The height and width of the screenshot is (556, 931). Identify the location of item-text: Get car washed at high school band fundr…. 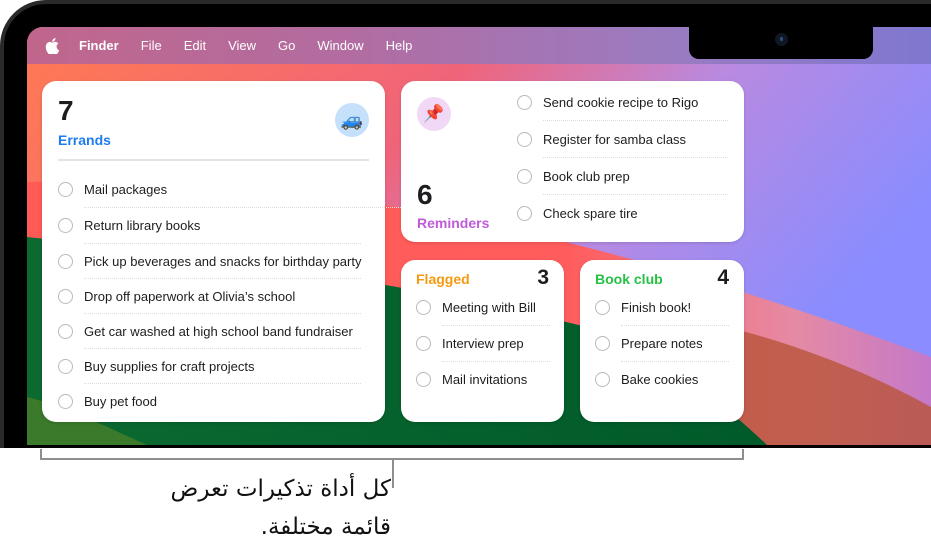
(218, 331).